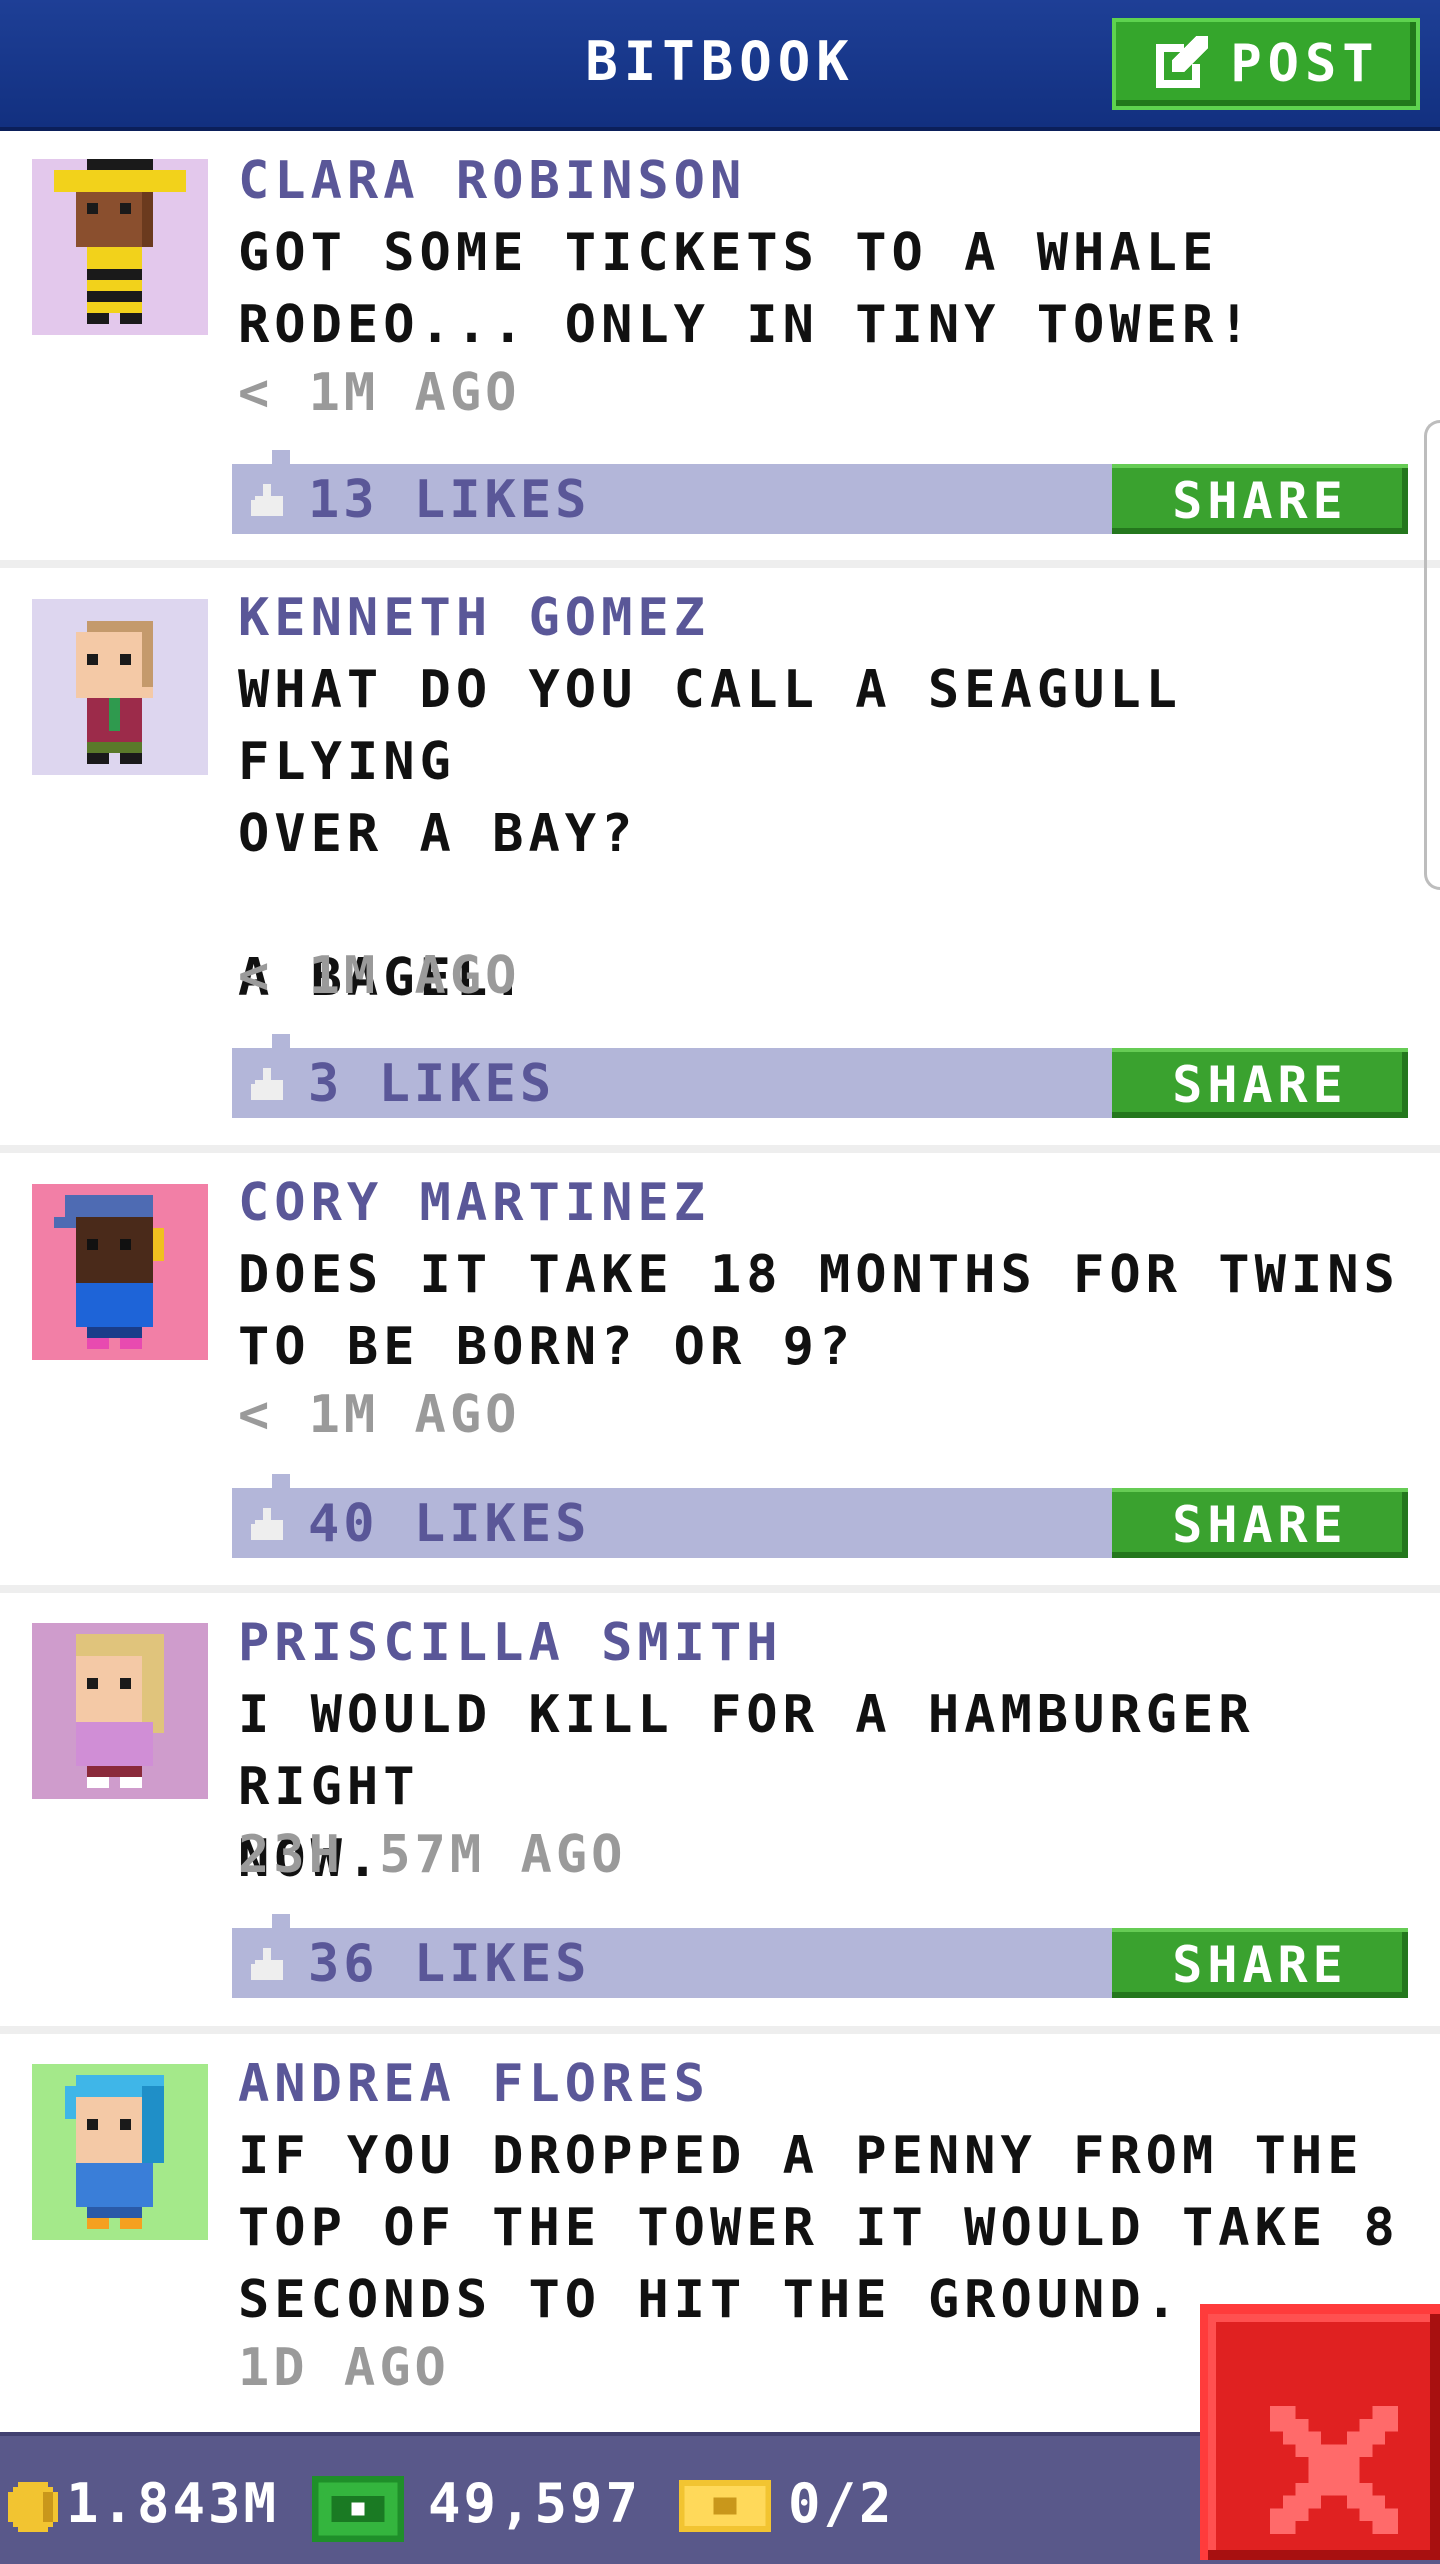 The width and height of the screenshot is (1440, 2564). Describe the element at coordinates (474, 618) in the screenshot. I see `post-author: KENNETH GOMEZ` at that location.